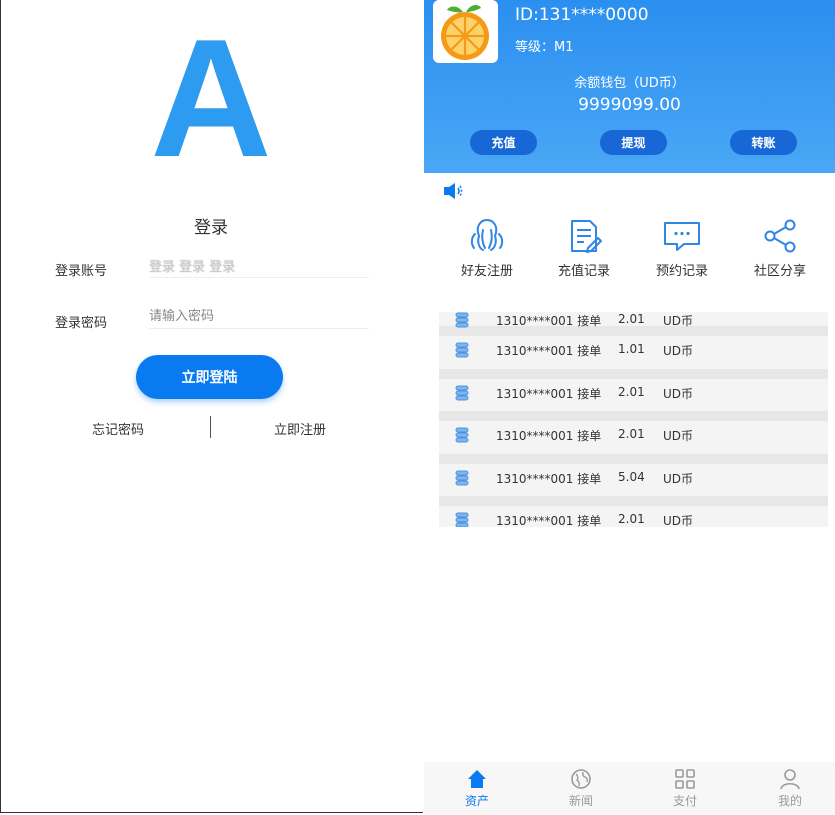  Describe the element at coordinates (685, 779) in the screenshot. I see `grid-icon` at that location.